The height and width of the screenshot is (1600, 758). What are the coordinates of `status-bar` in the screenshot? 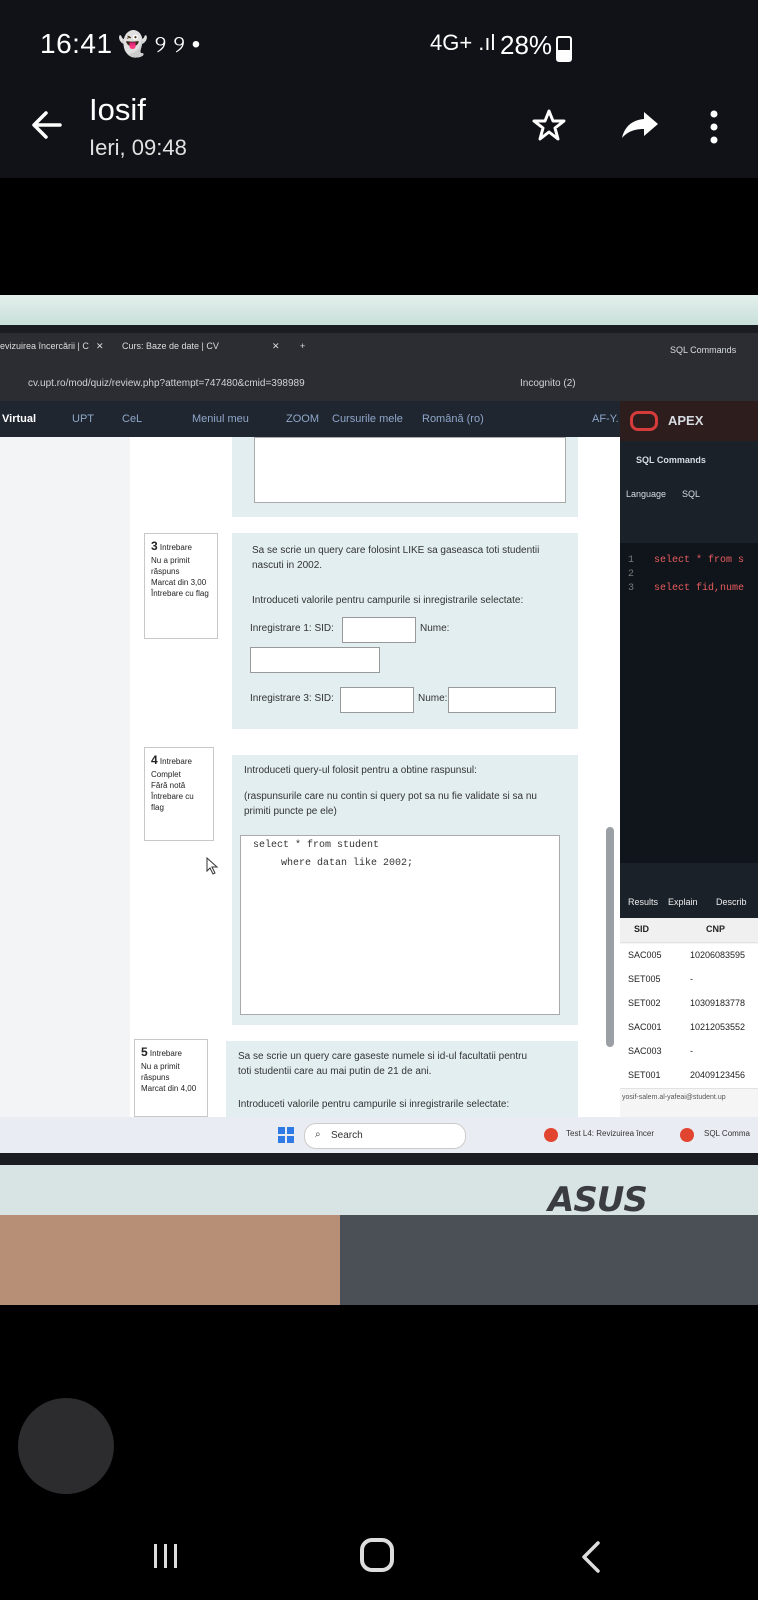 It's located at (379, 46).